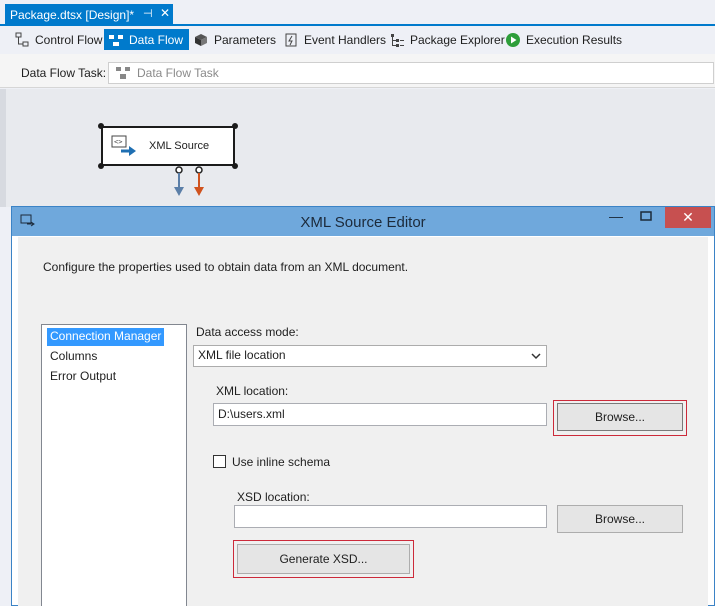 The height and width of the screenshot is (606, 715). What do you see at coordinates (178, 73) in the screenshot?
I see `data-flow-task-value: Data Flow Task` at bounding box center [178, 73].